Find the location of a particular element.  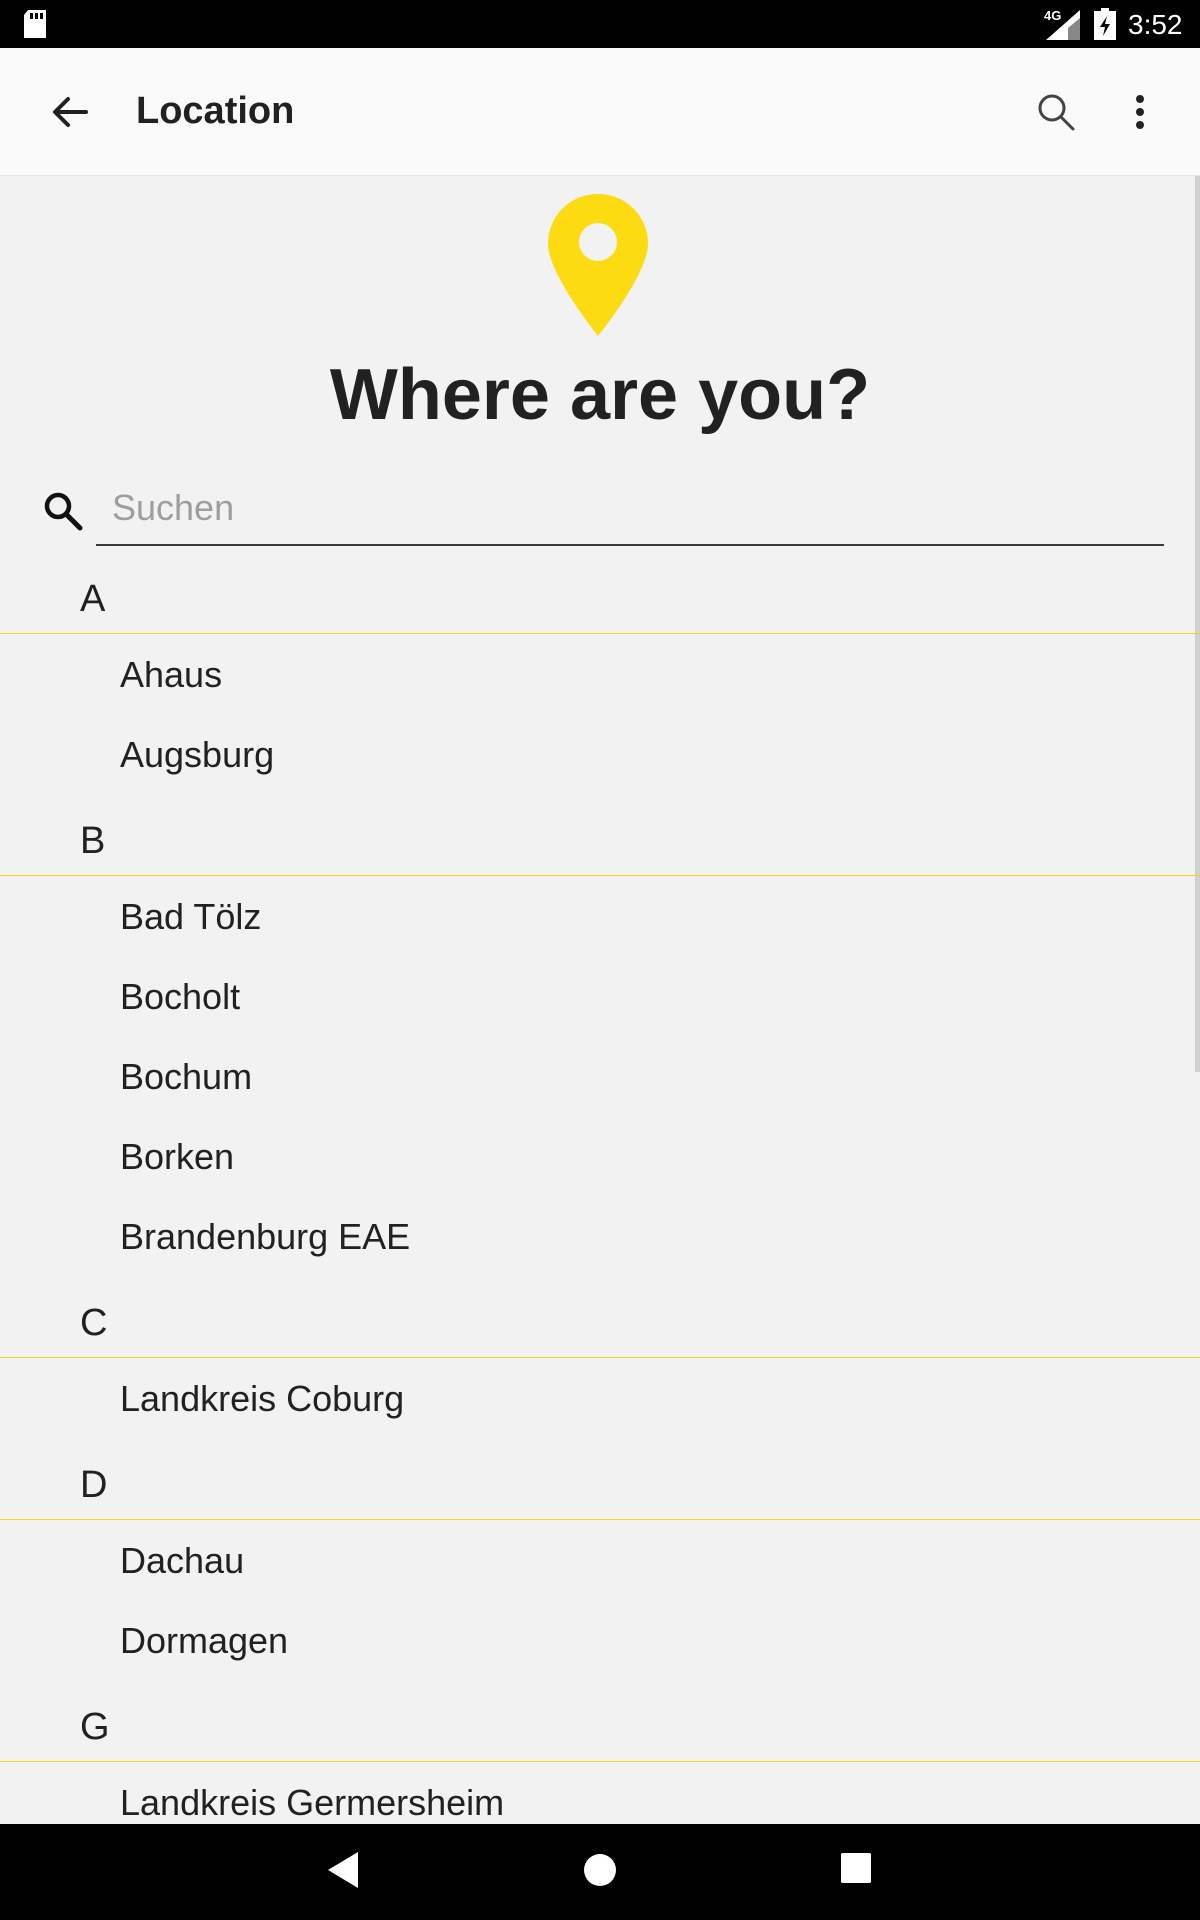

location-label: Borken is located at coordinates (177, 1156).